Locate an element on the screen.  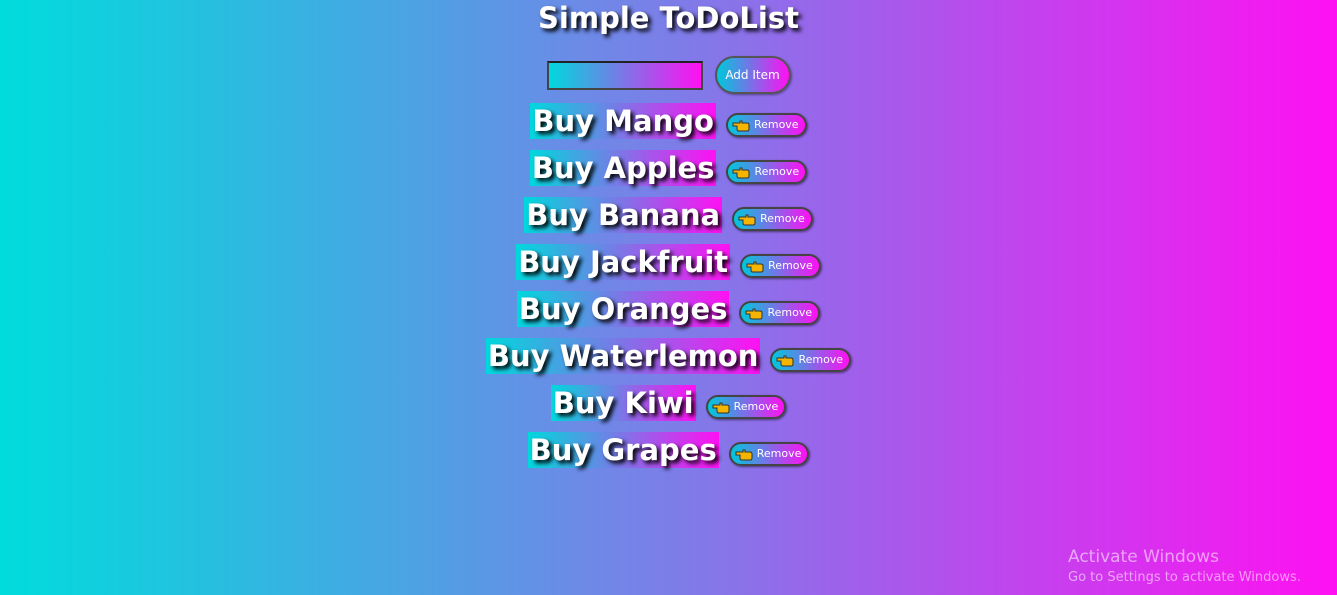
todo-item-text: Buy Mango is located at coordinates (623, 120).